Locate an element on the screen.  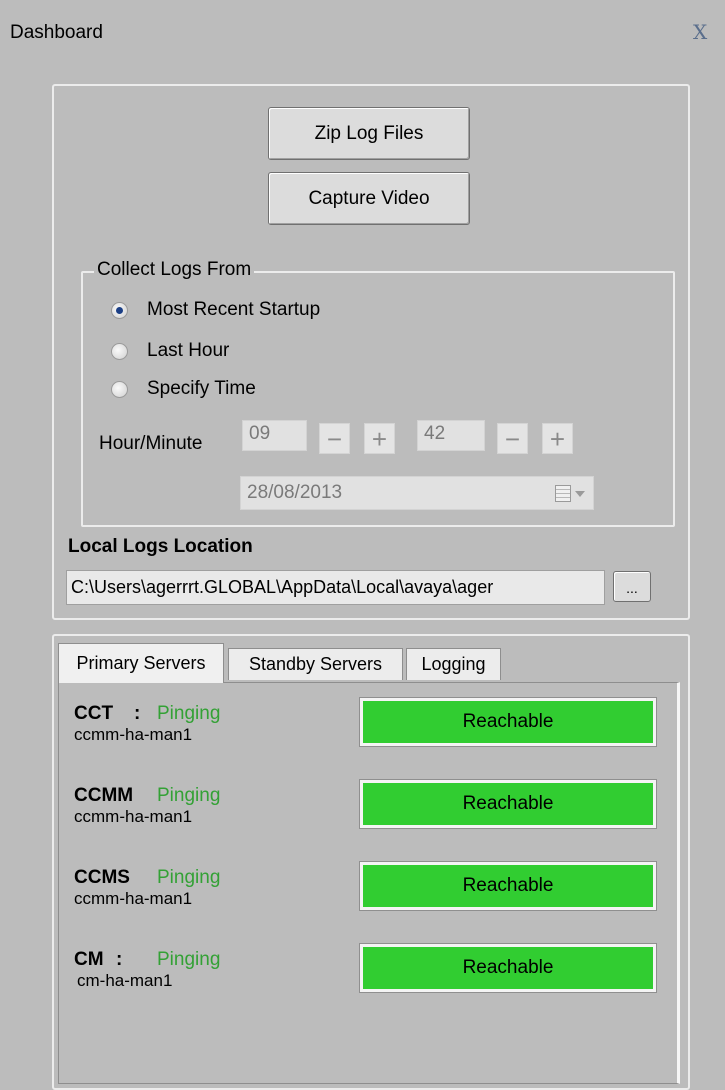
radio-selected-icon is located at coordinates (119, 310).